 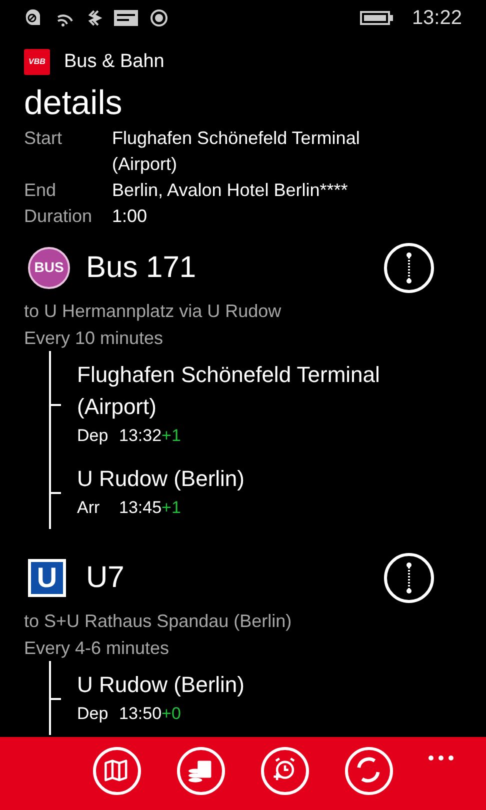 I want to click on line-frequency: Every 4-6 minutes, so click(x=96, y=648).